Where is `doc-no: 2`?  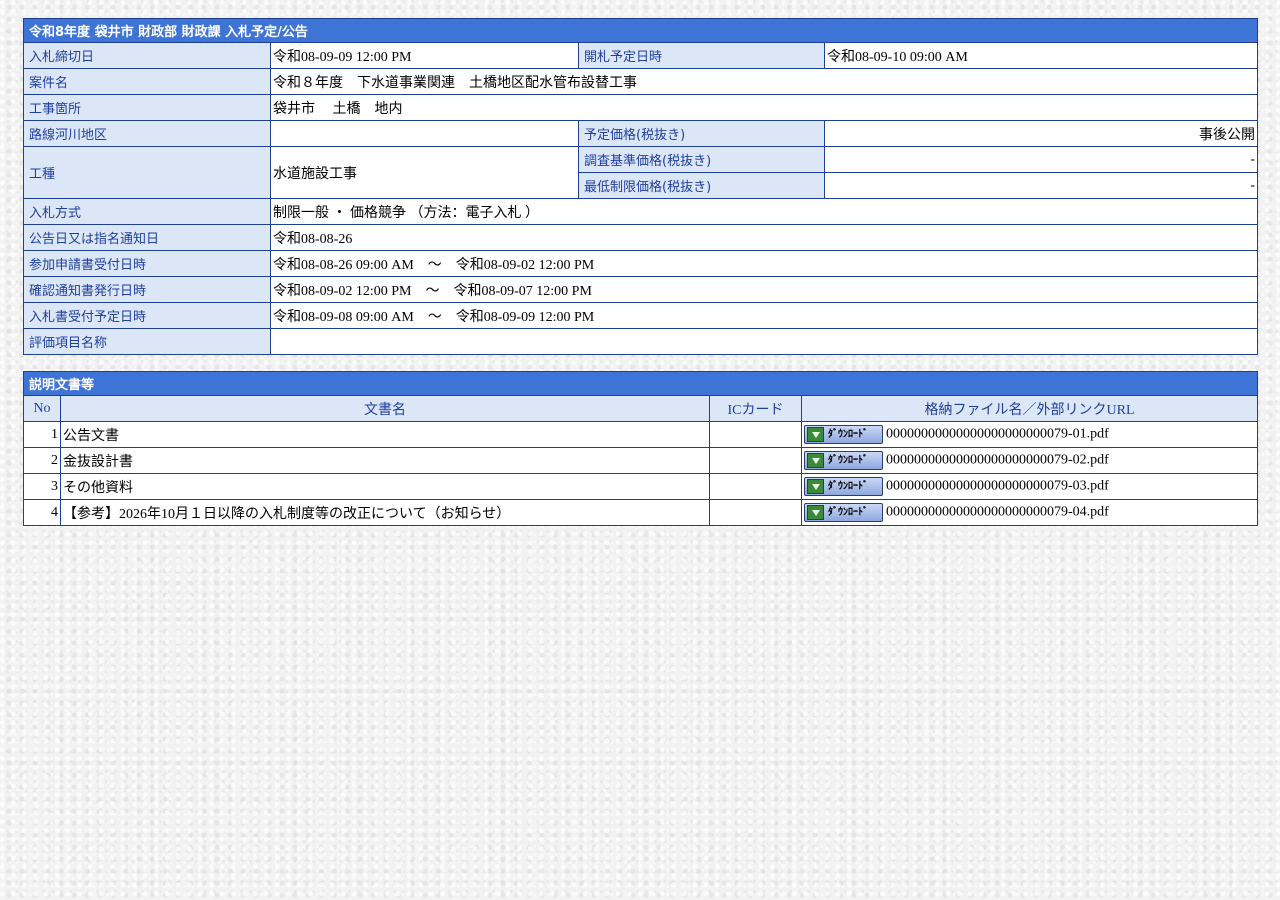
doc-no: 2 is located at coordinates (42, 460).